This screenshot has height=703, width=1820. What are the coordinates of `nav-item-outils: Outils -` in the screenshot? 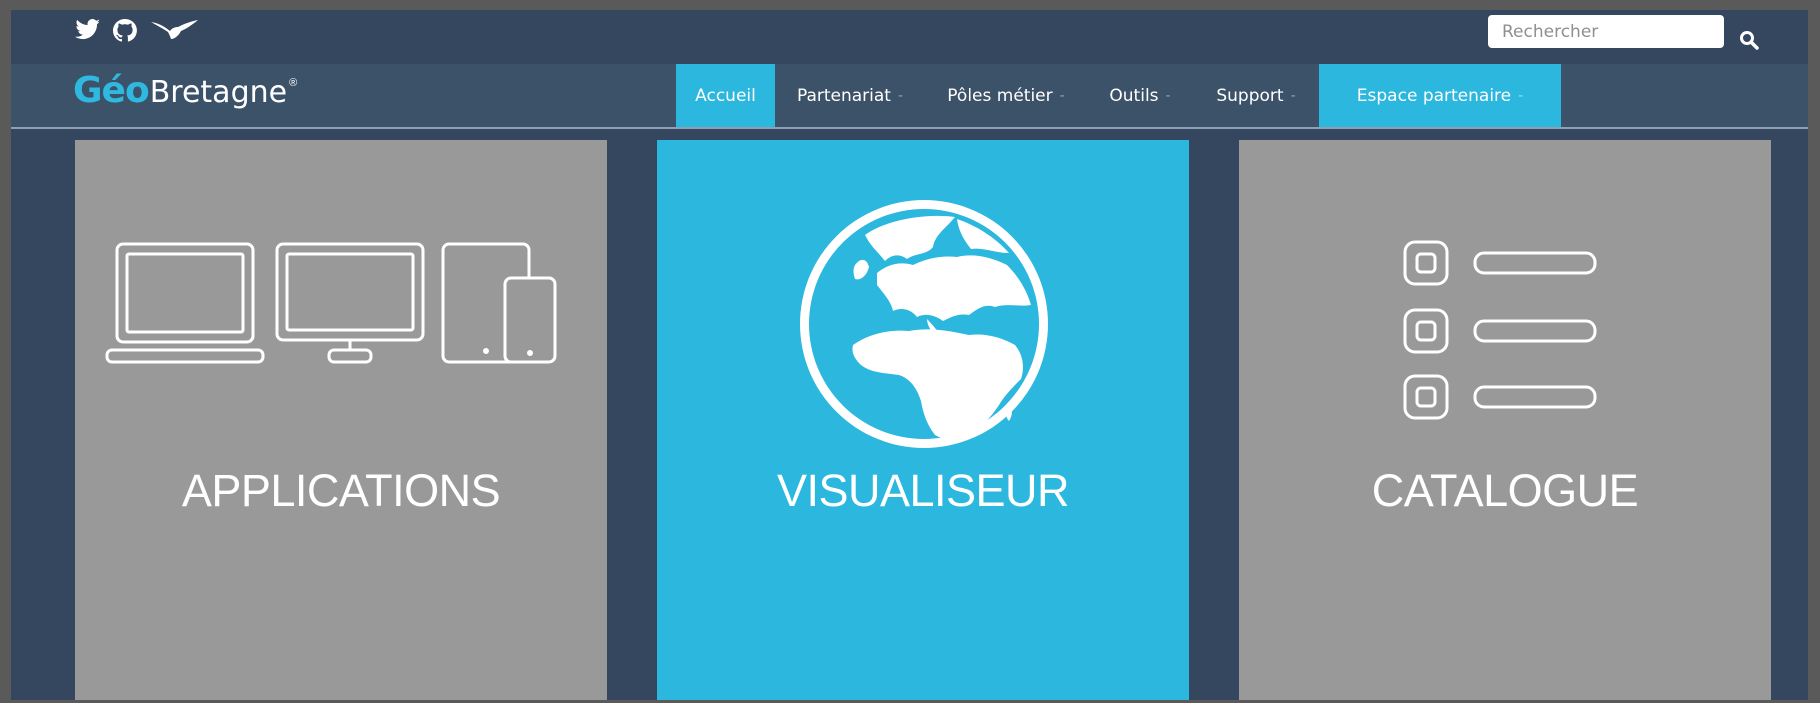 It's located at (1140, 95).